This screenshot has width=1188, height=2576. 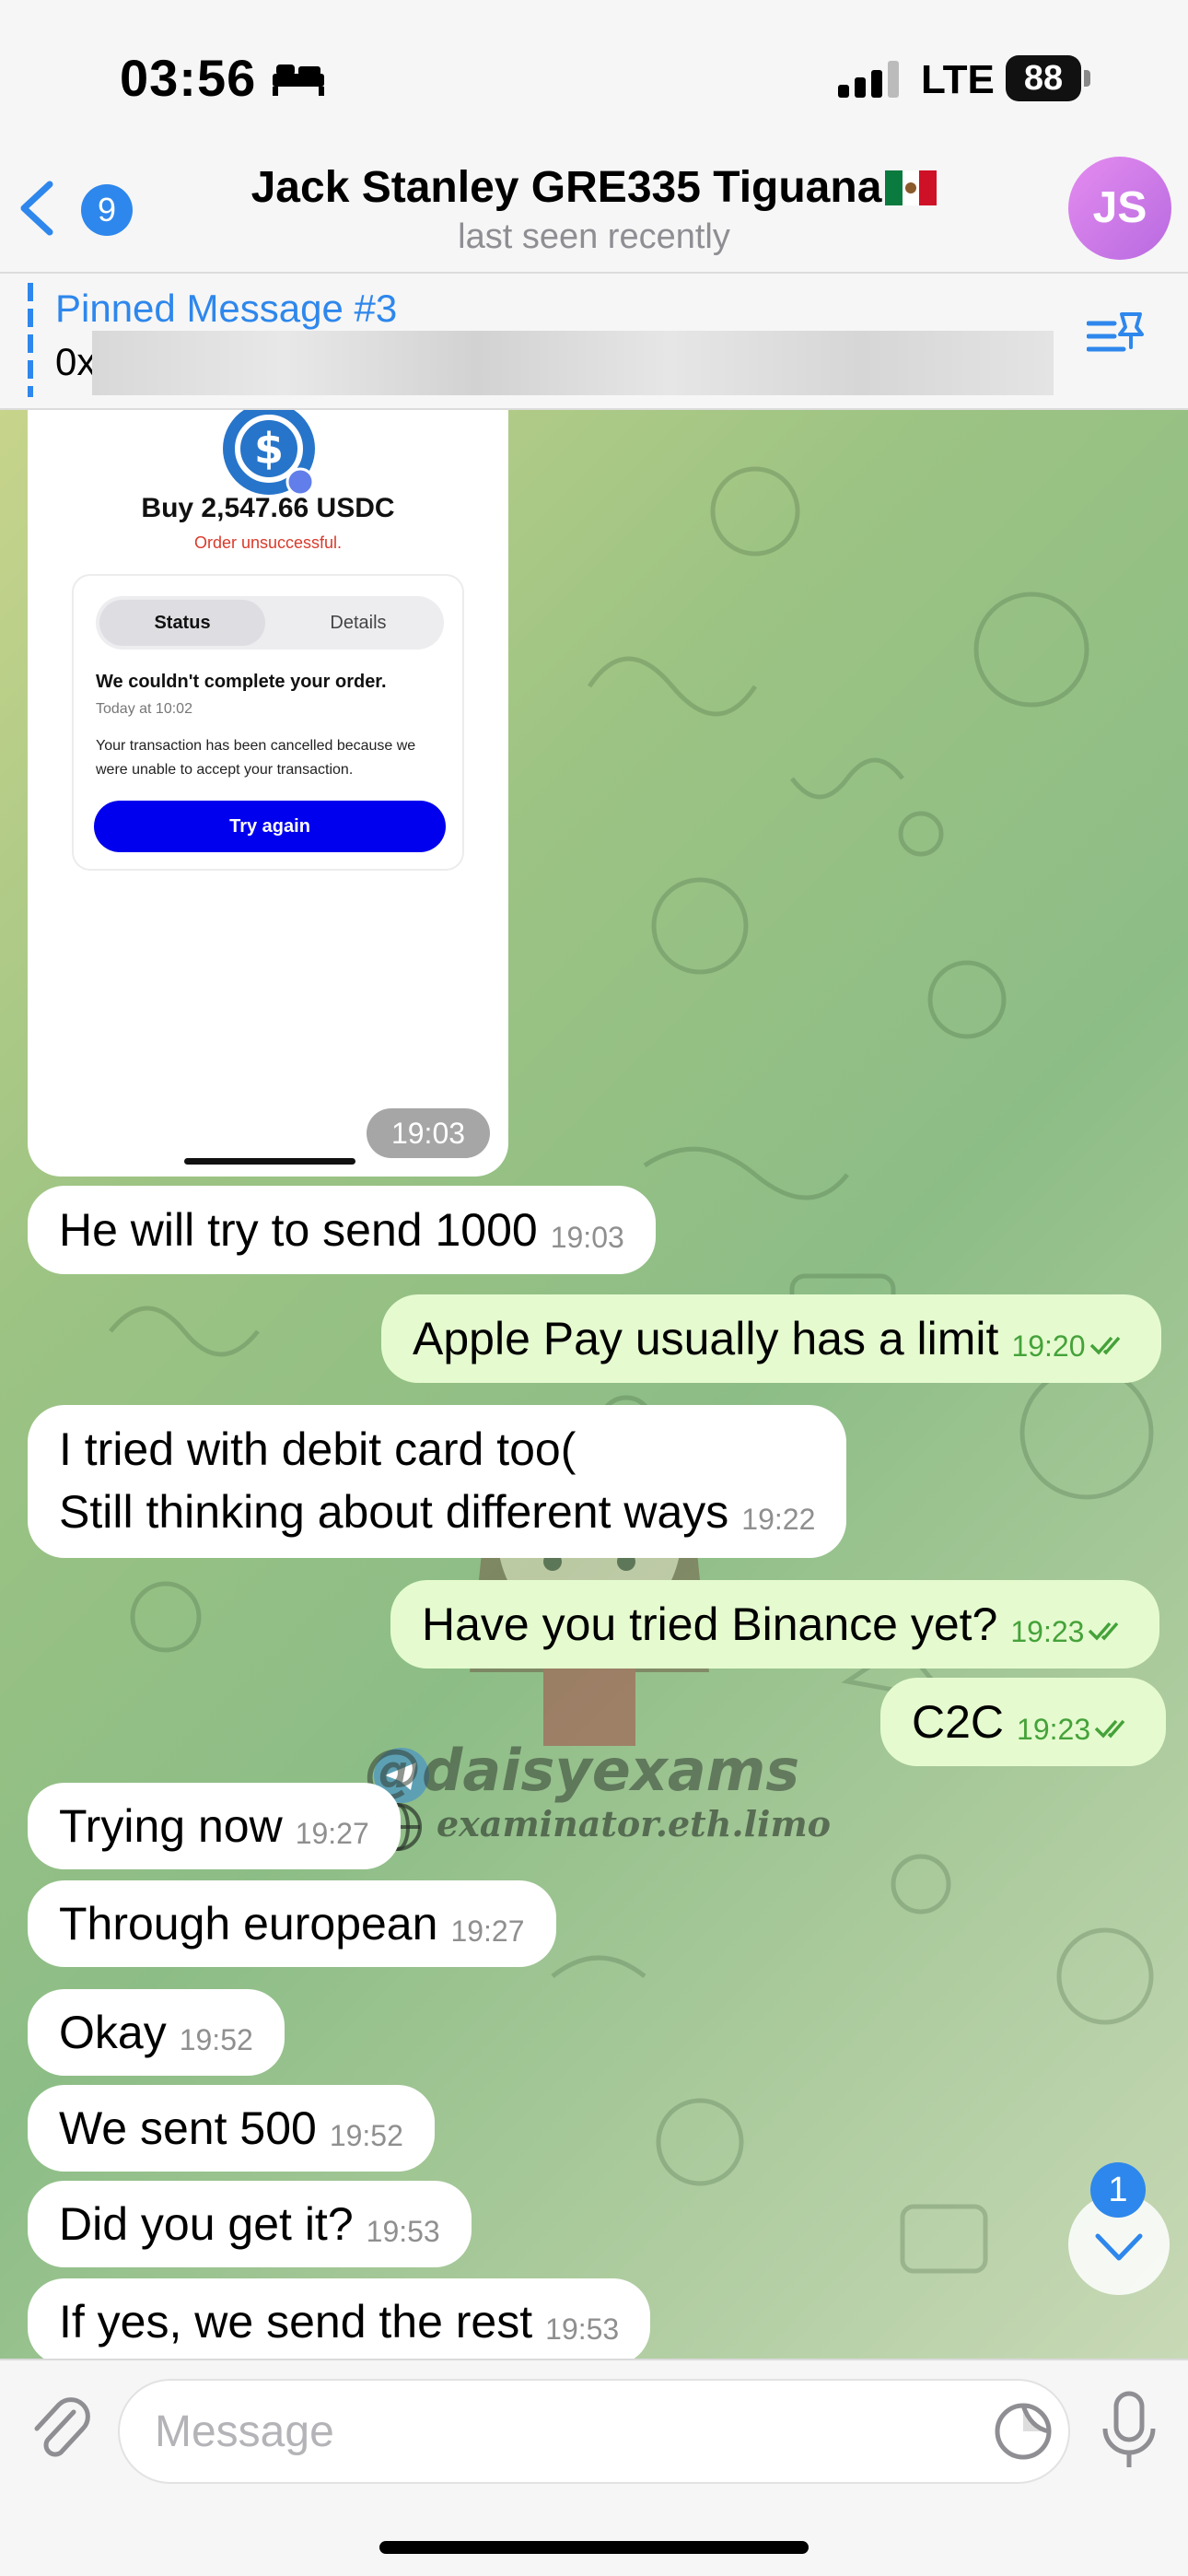 I want to click on mexico-flag-icon, so click(x=911, y=187).